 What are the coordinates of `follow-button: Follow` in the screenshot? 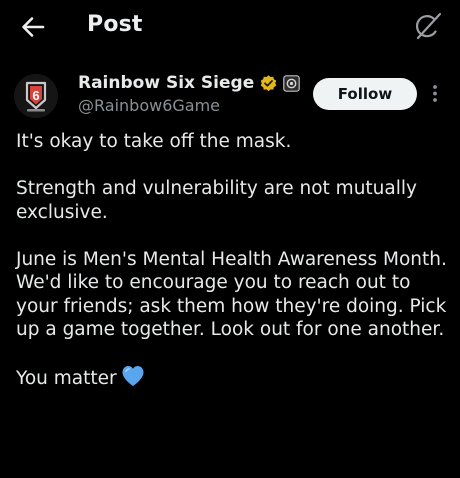 It's located at (365, 94).